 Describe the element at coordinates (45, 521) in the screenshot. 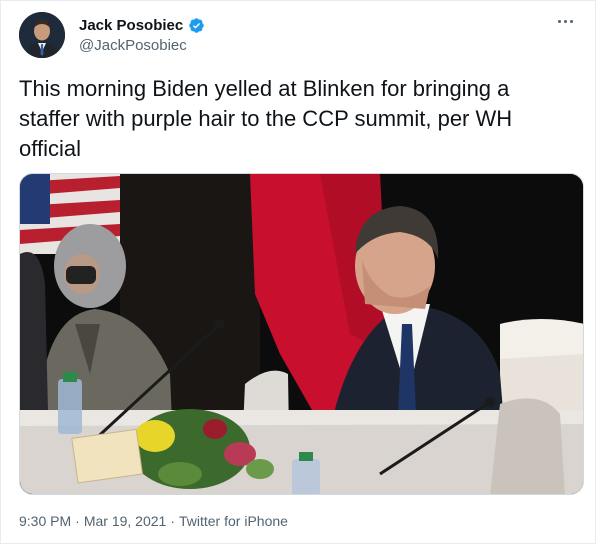

I see `tweet-time: 9:30 PM` at that location.